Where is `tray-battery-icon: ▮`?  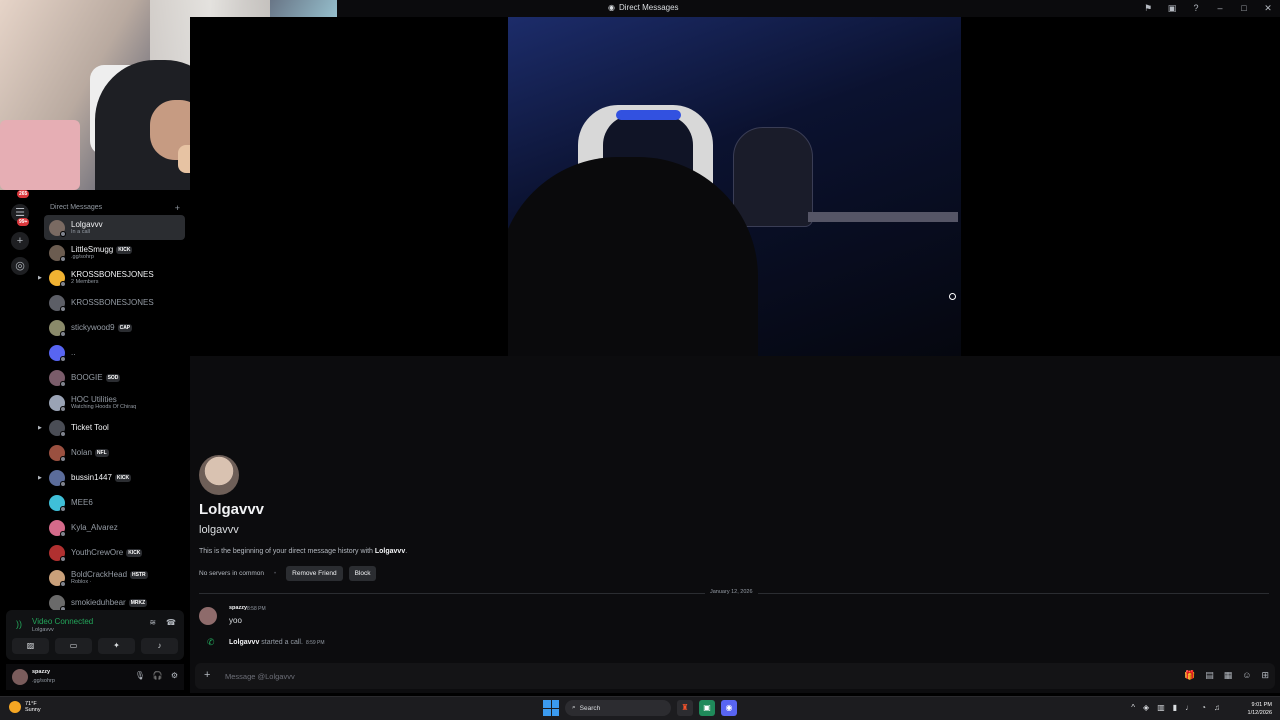
tray-battery-icon: ▮ is located at coordinates (1175, 707).